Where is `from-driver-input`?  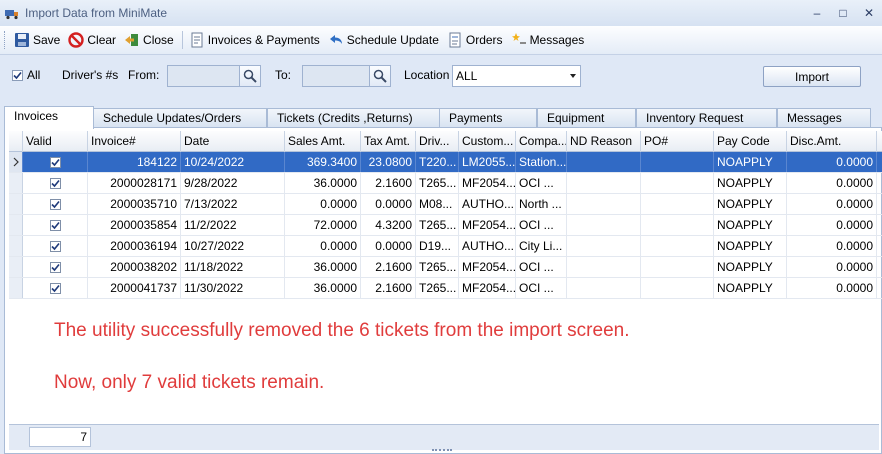
from-driver-input is located at coordinates (204, 76).